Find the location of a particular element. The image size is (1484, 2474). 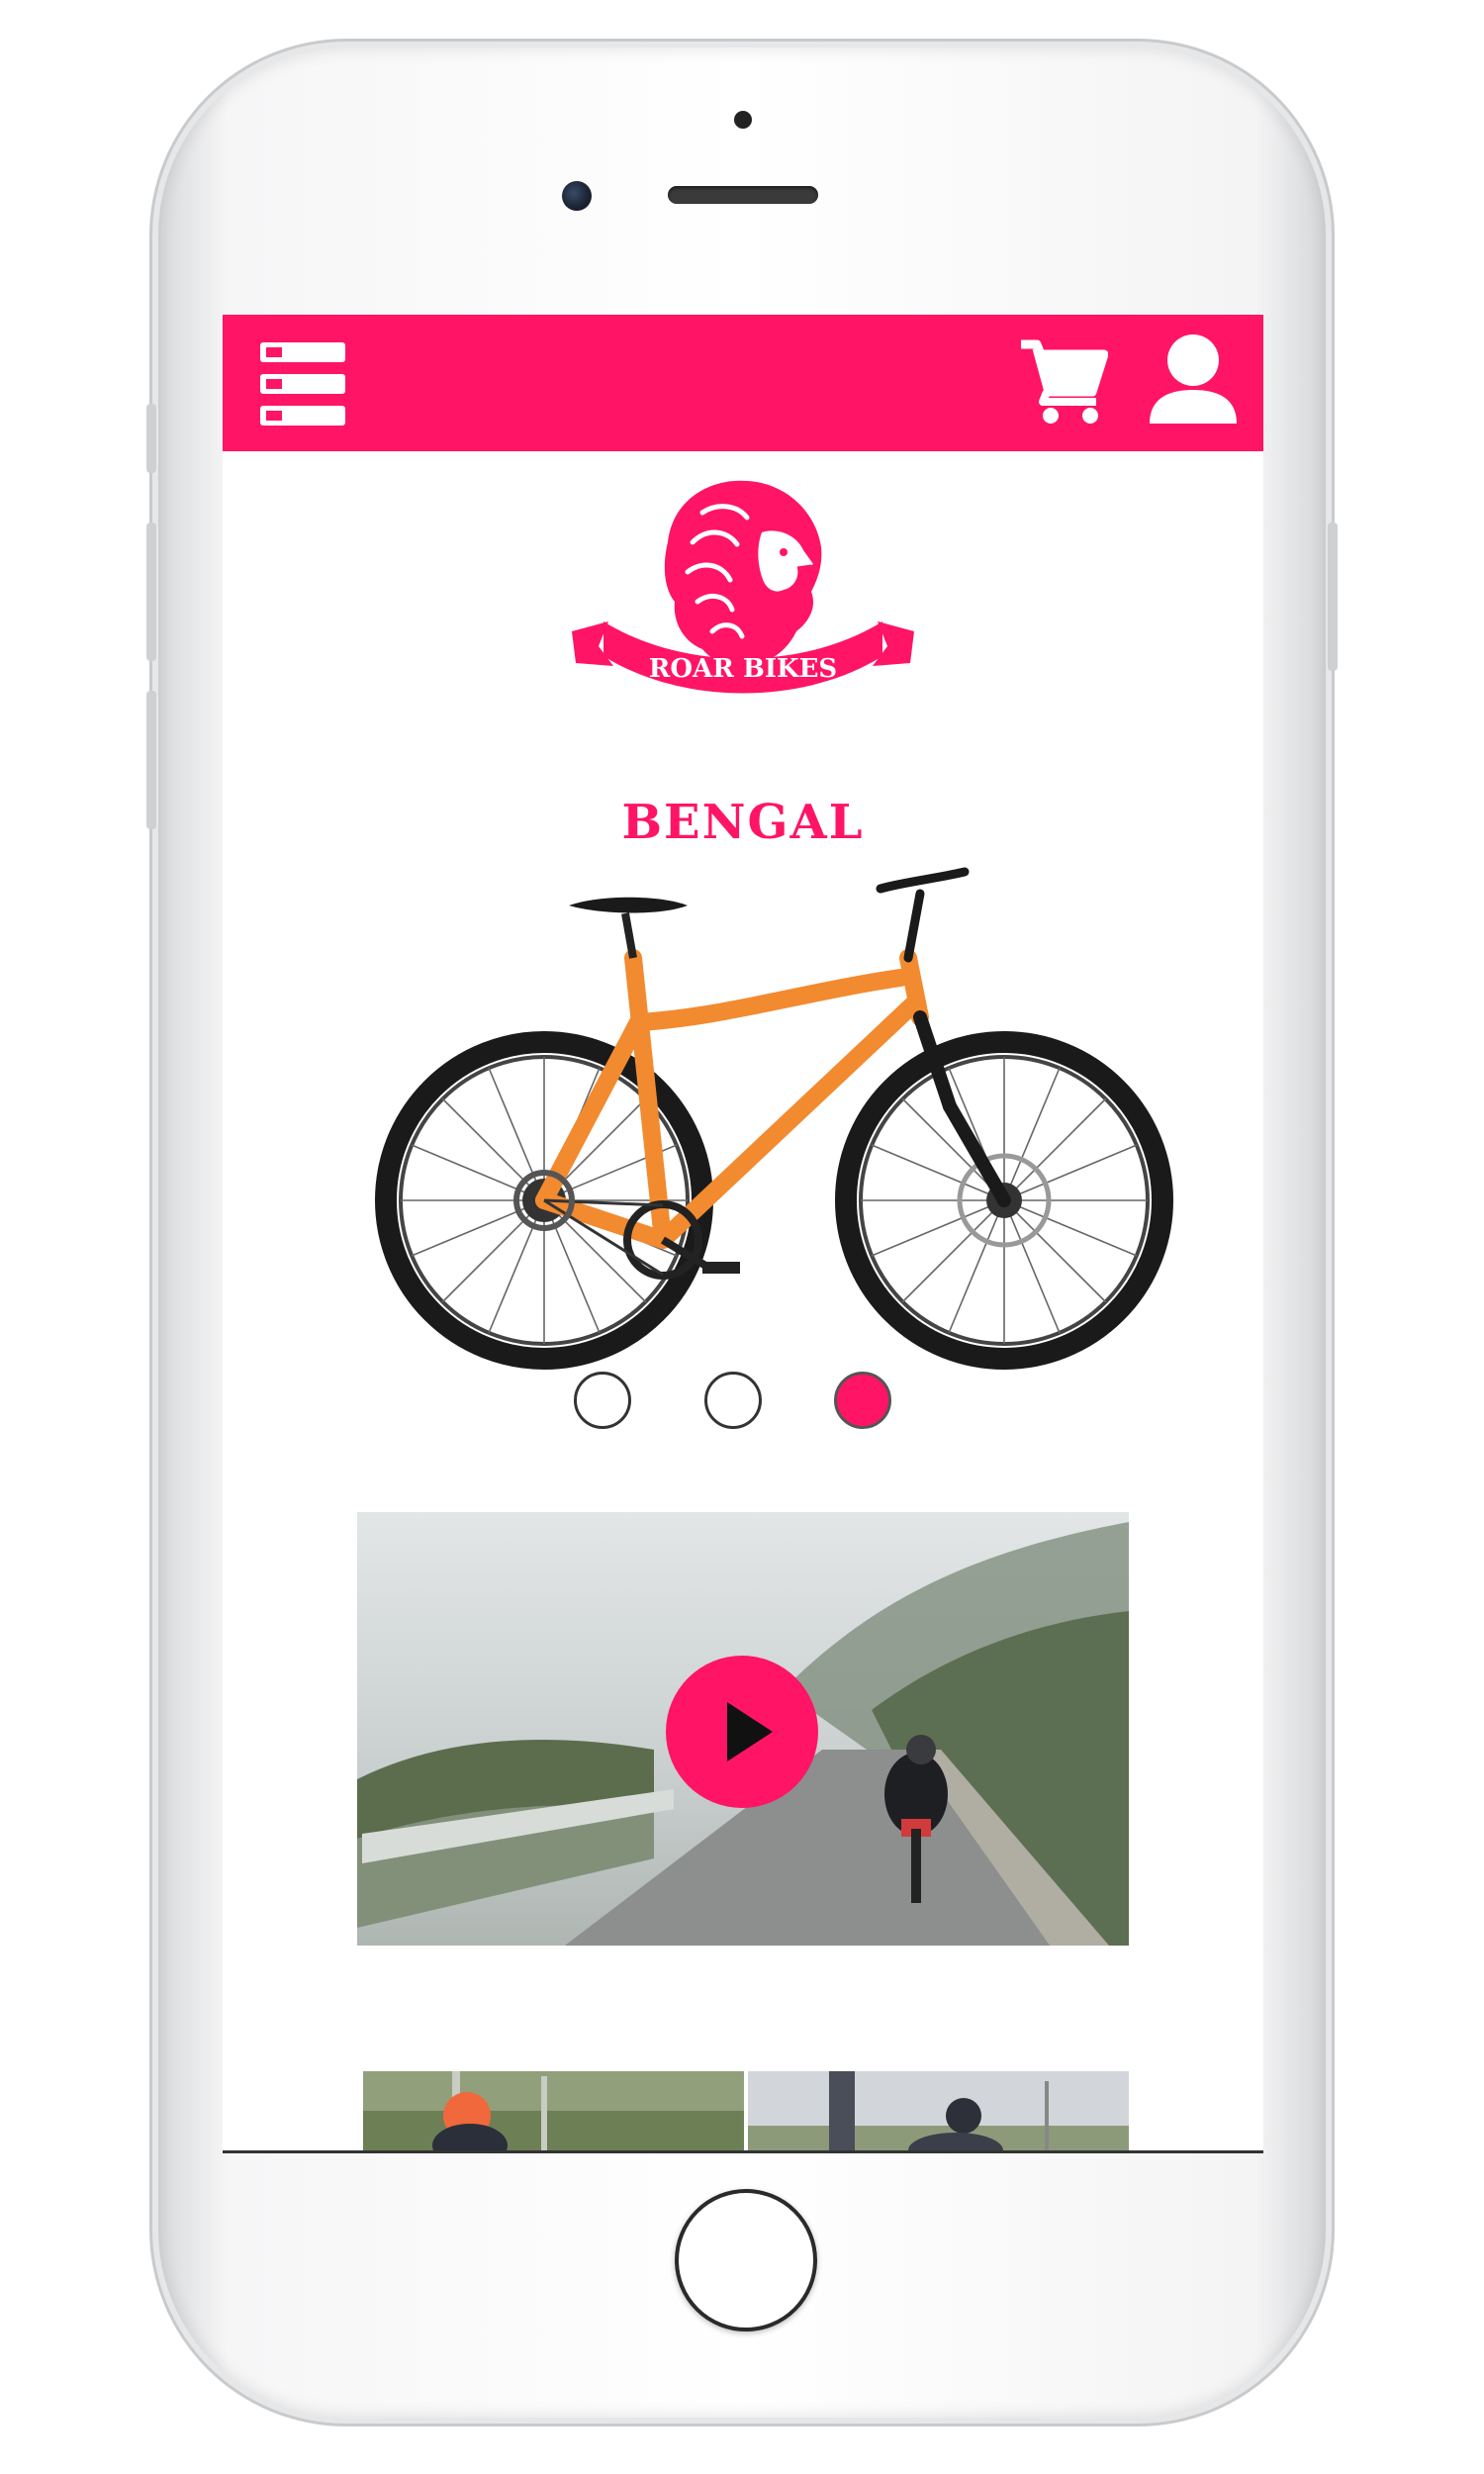

front-camera is located at coordinates (577, 196).